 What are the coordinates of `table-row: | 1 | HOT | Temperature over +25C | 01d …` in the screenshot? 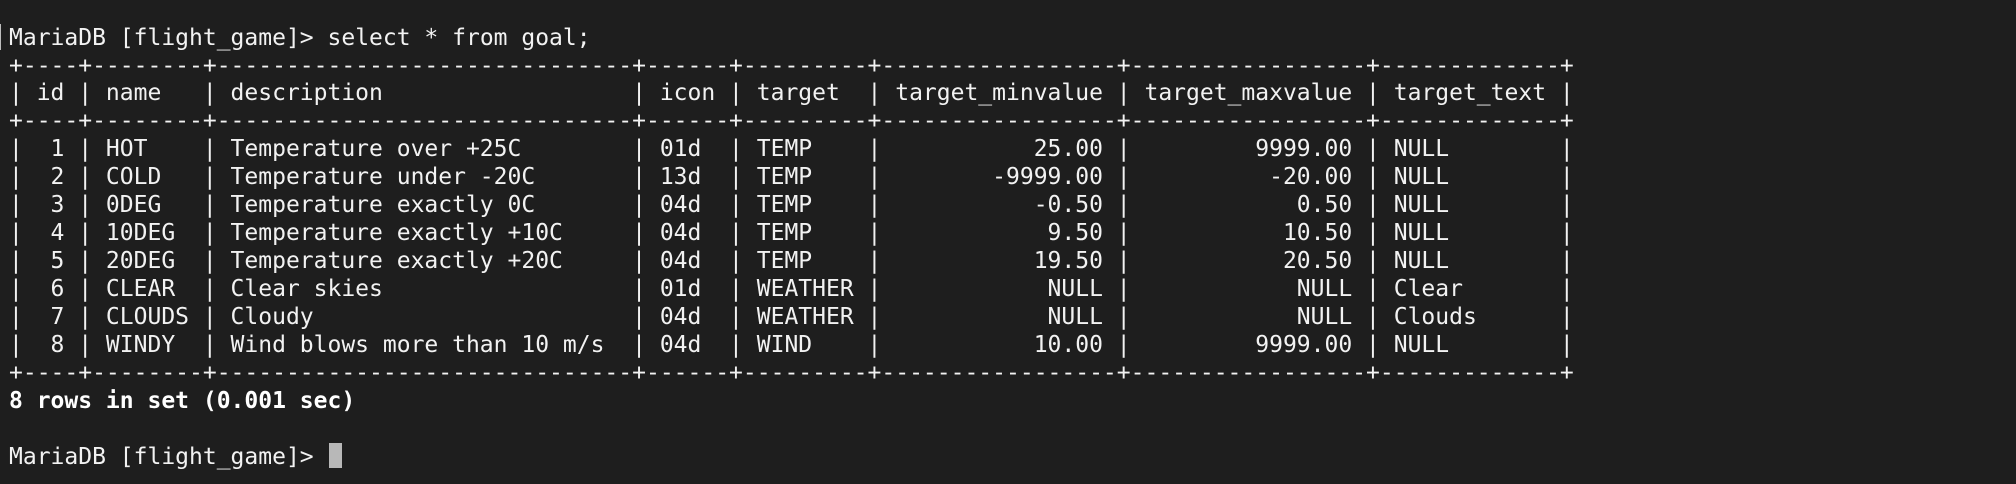 It's located at (791, 149).